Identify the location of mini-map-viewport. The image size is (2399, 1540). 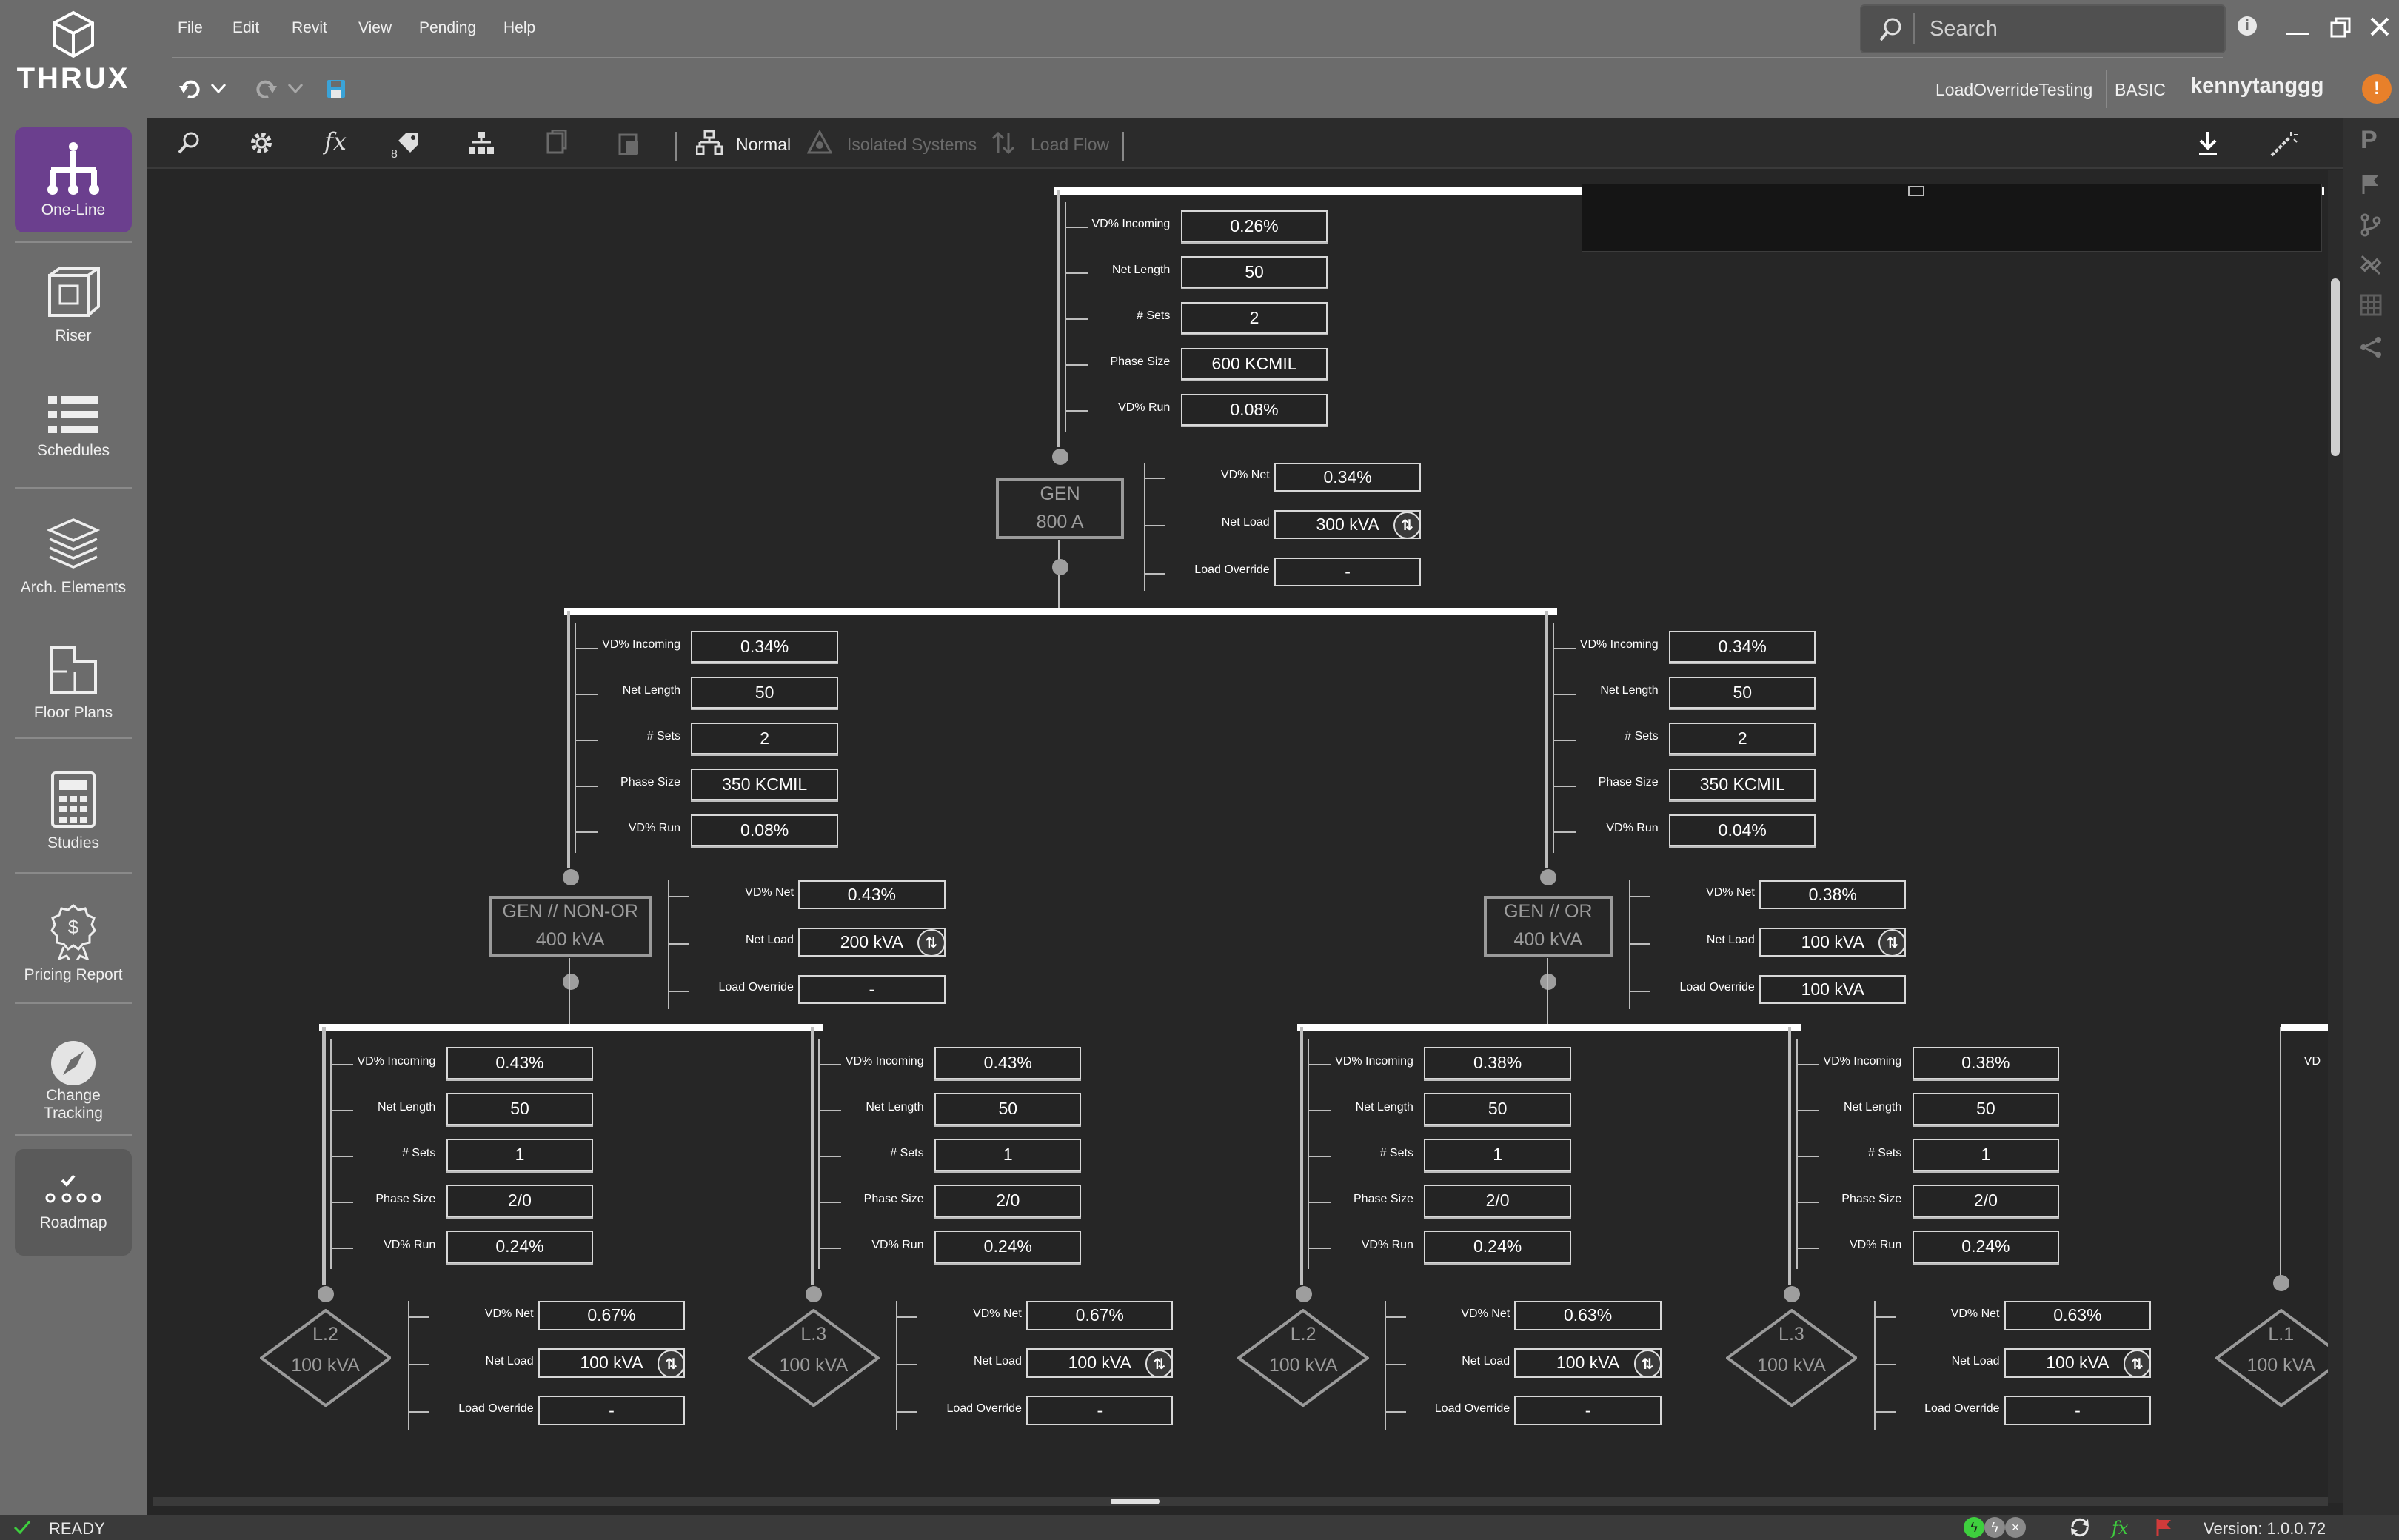
(1916, 191).